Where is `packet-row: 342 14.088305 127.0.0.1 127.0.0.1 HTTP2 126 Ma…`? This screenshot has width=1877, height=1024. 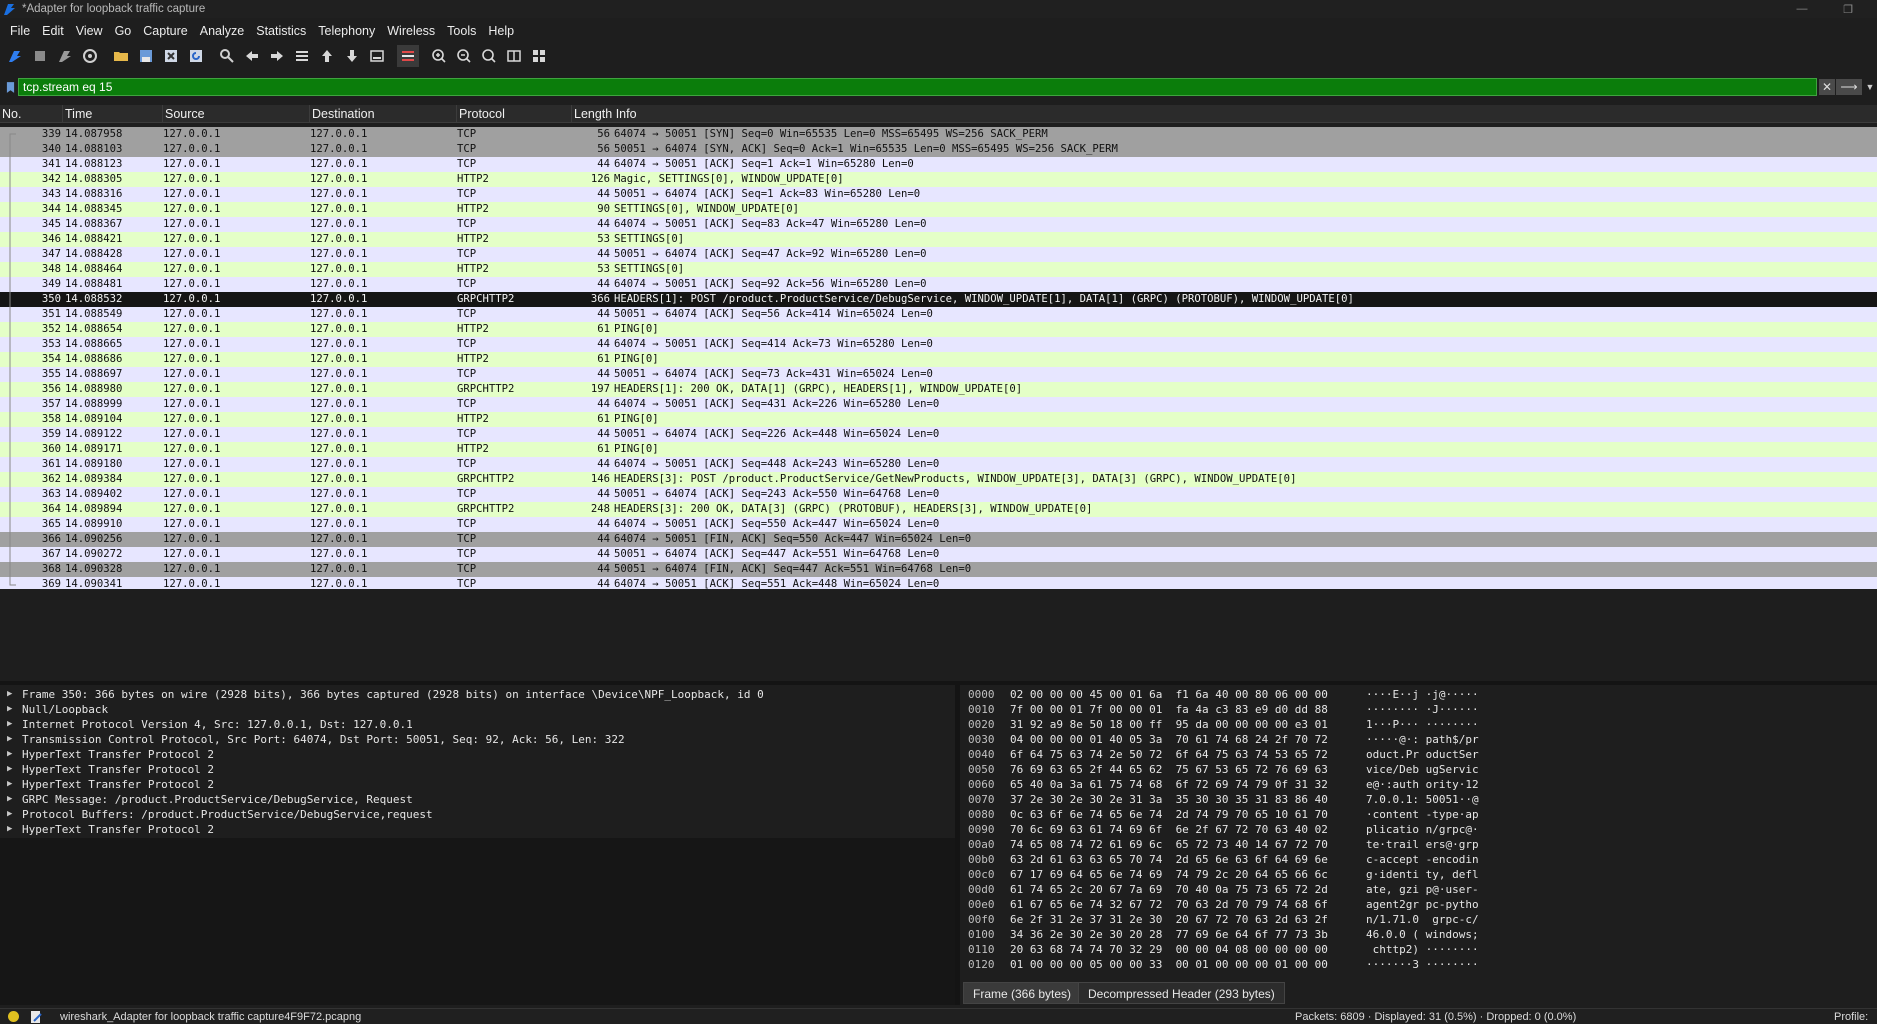
packet-row: 342 14.088305 127.0.0.1 127.0.0.1 HTTP2 126 Ma… is located at coordinates (938, 179).